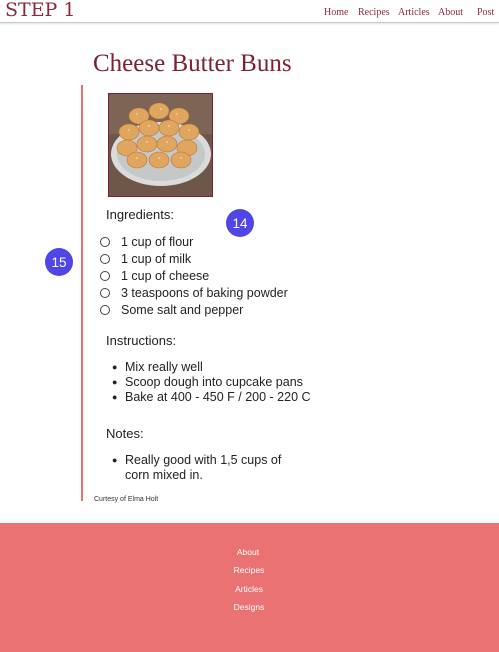 This screenshot has width=499, height=652. I want to click on instruction-text: Bake at 400 - 450 F / 200 - 220 C, so click(218, 397).